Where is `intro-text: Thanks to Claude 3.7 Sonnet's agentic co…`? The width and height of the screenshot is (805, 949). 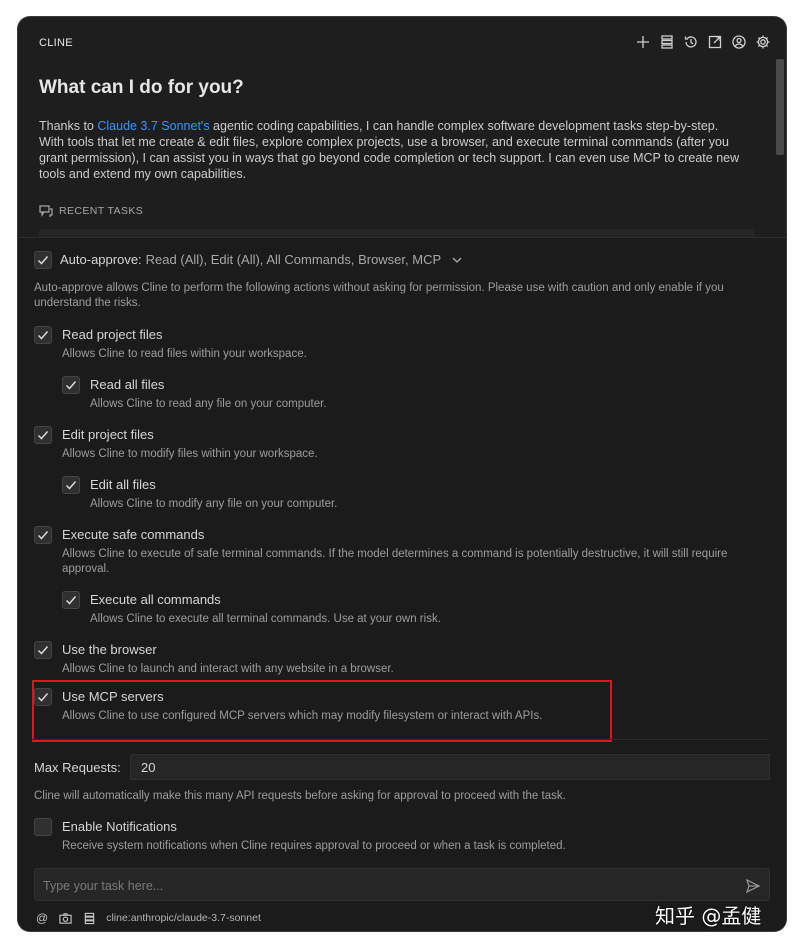 intro-text: Thanks to Claude 3.7 Sonnet's agentic co… is located at coordinates (391, 150).